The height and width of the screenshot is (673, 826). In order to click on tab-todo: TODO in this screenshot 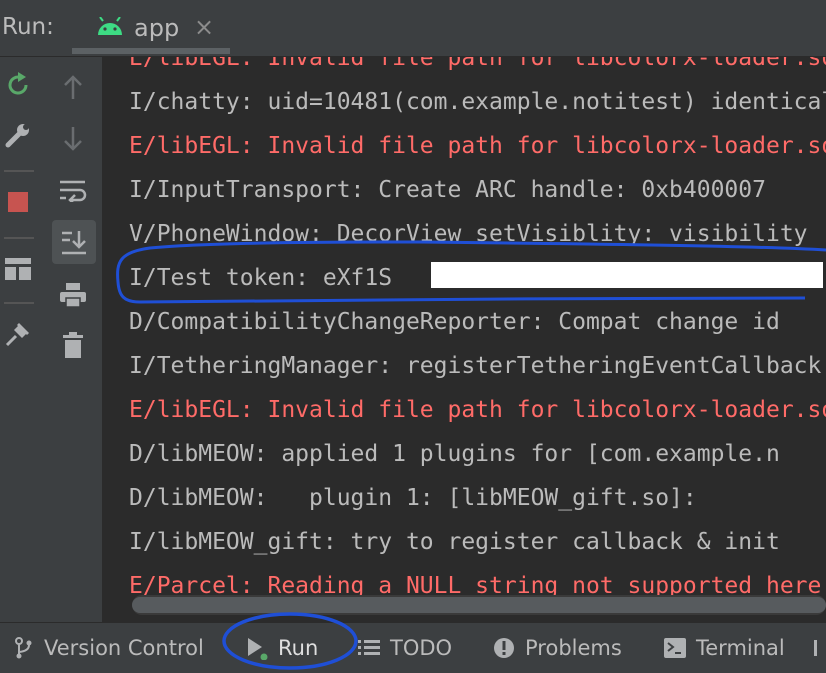, I will do `click(405, 648)`.